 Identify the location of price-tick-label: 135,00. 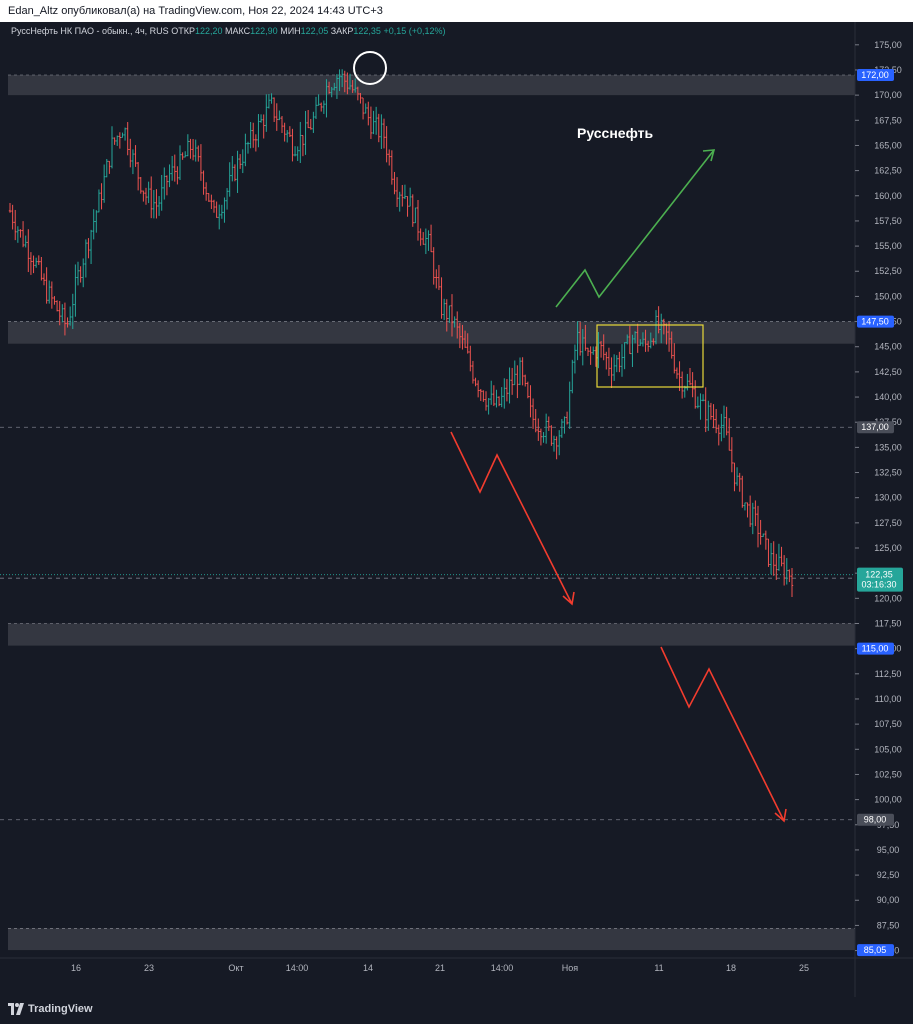
(888, 447).